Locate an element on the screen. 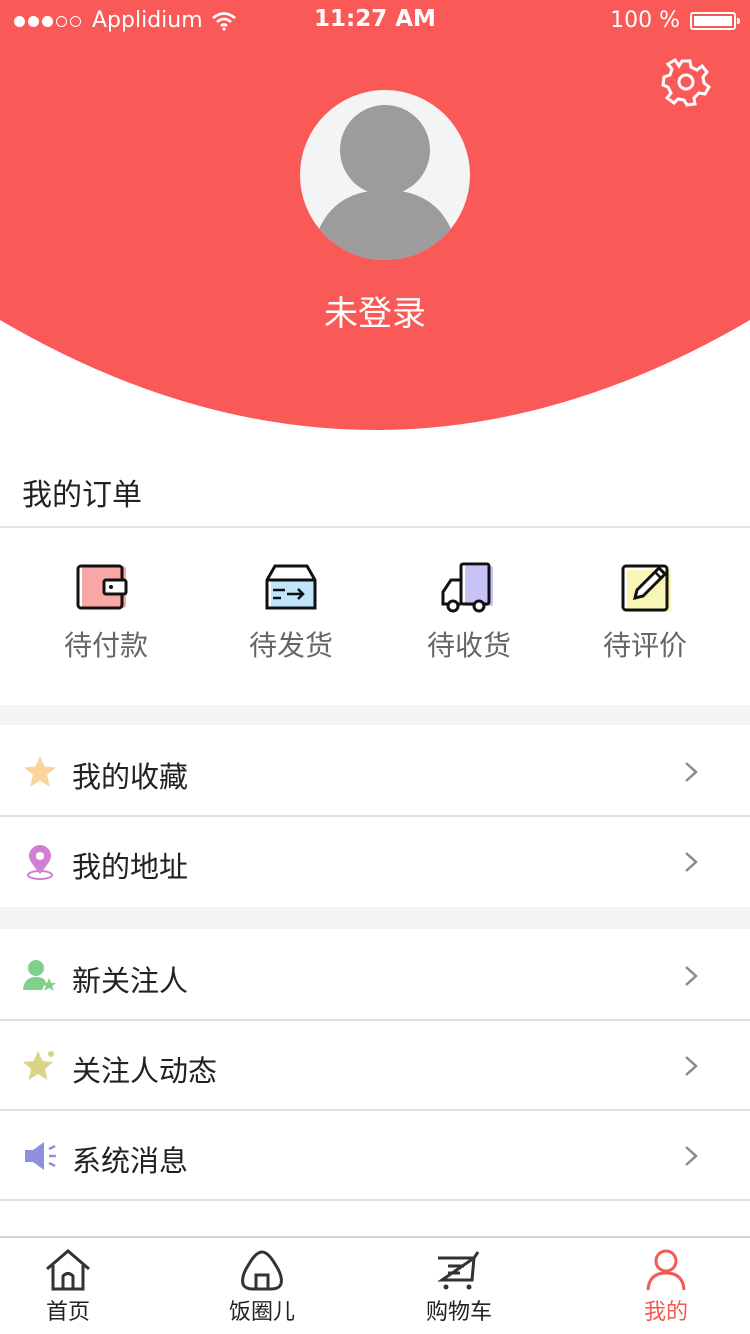 The height and width of the screenshot is (1334, 750). status-right: 100 % is located at coordinates (675, 20).